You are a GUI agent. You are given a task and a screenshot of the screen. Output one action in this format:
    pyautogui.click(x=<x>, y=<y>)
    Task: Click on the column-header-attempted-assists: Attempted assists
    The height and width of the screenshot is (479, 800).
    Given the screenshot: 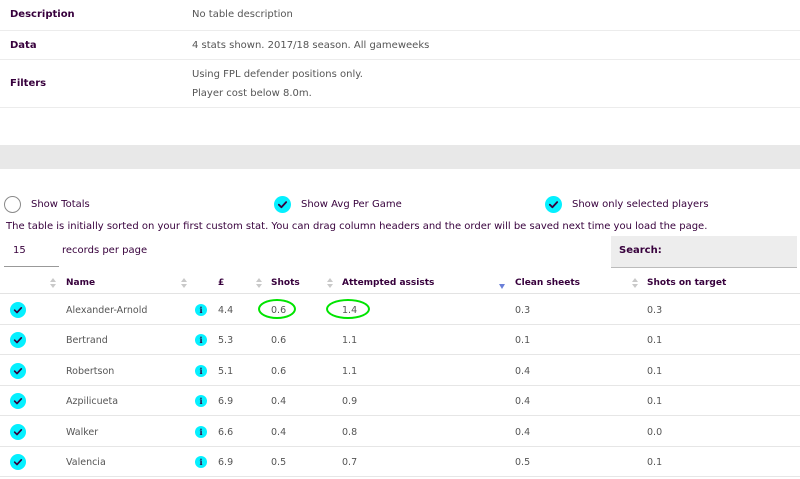 What is the action you would take?
    pyautogui.click(x=388, y=283)
    